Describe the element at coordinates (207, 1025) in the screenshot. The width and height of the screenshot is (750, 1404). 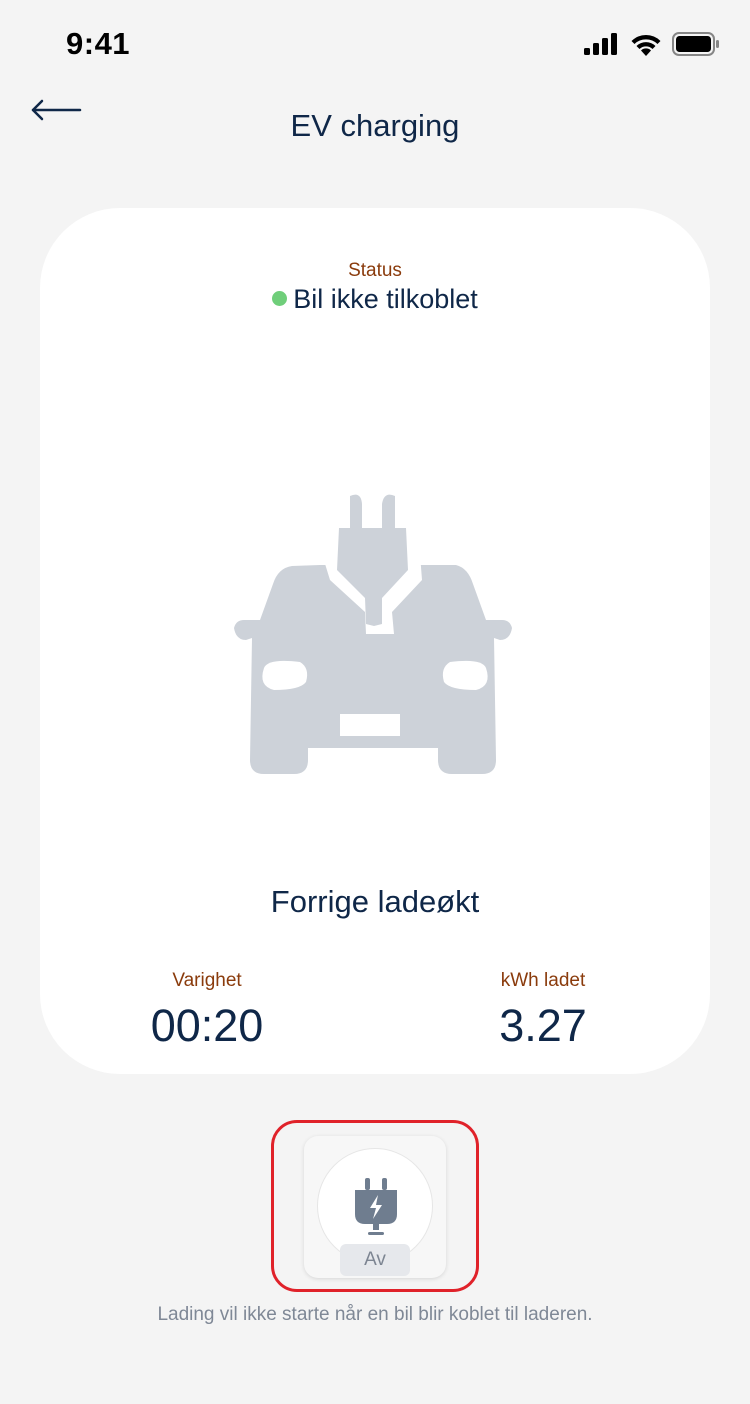
I see `duration-value: 00:20` at that location.